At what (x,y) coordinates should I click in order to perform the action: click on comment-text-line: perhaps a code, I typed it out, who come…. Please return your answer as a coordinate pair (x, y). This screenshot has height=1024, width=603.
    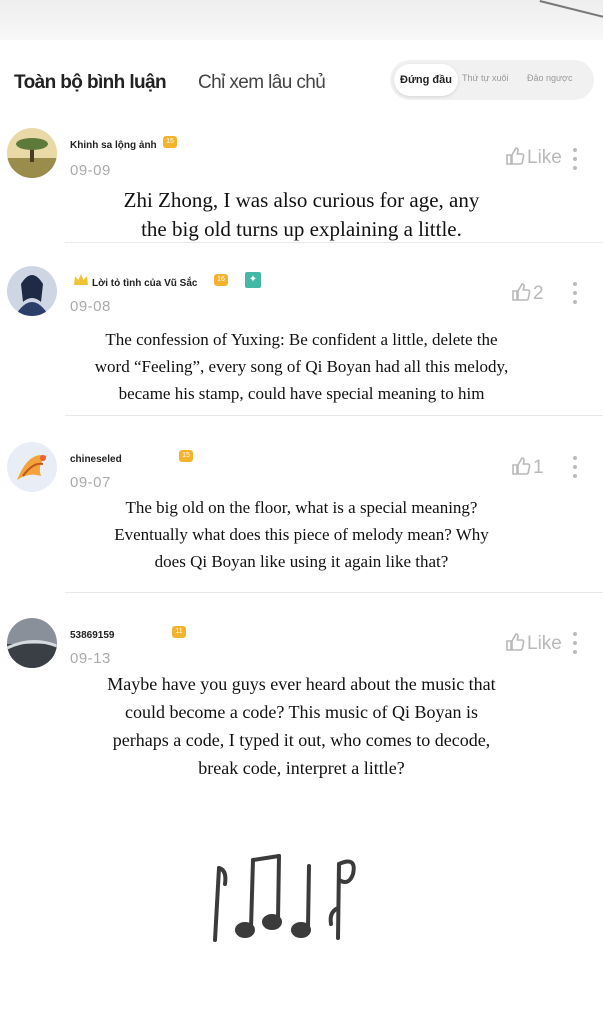
    Looking at the image, I should click on (301, 740).